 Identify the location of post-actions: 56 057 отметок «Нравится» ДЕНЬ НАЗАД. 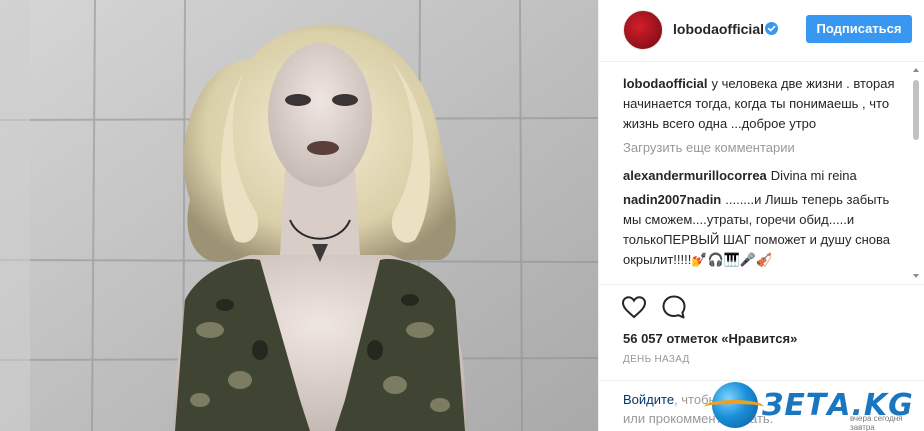
(761, 332).